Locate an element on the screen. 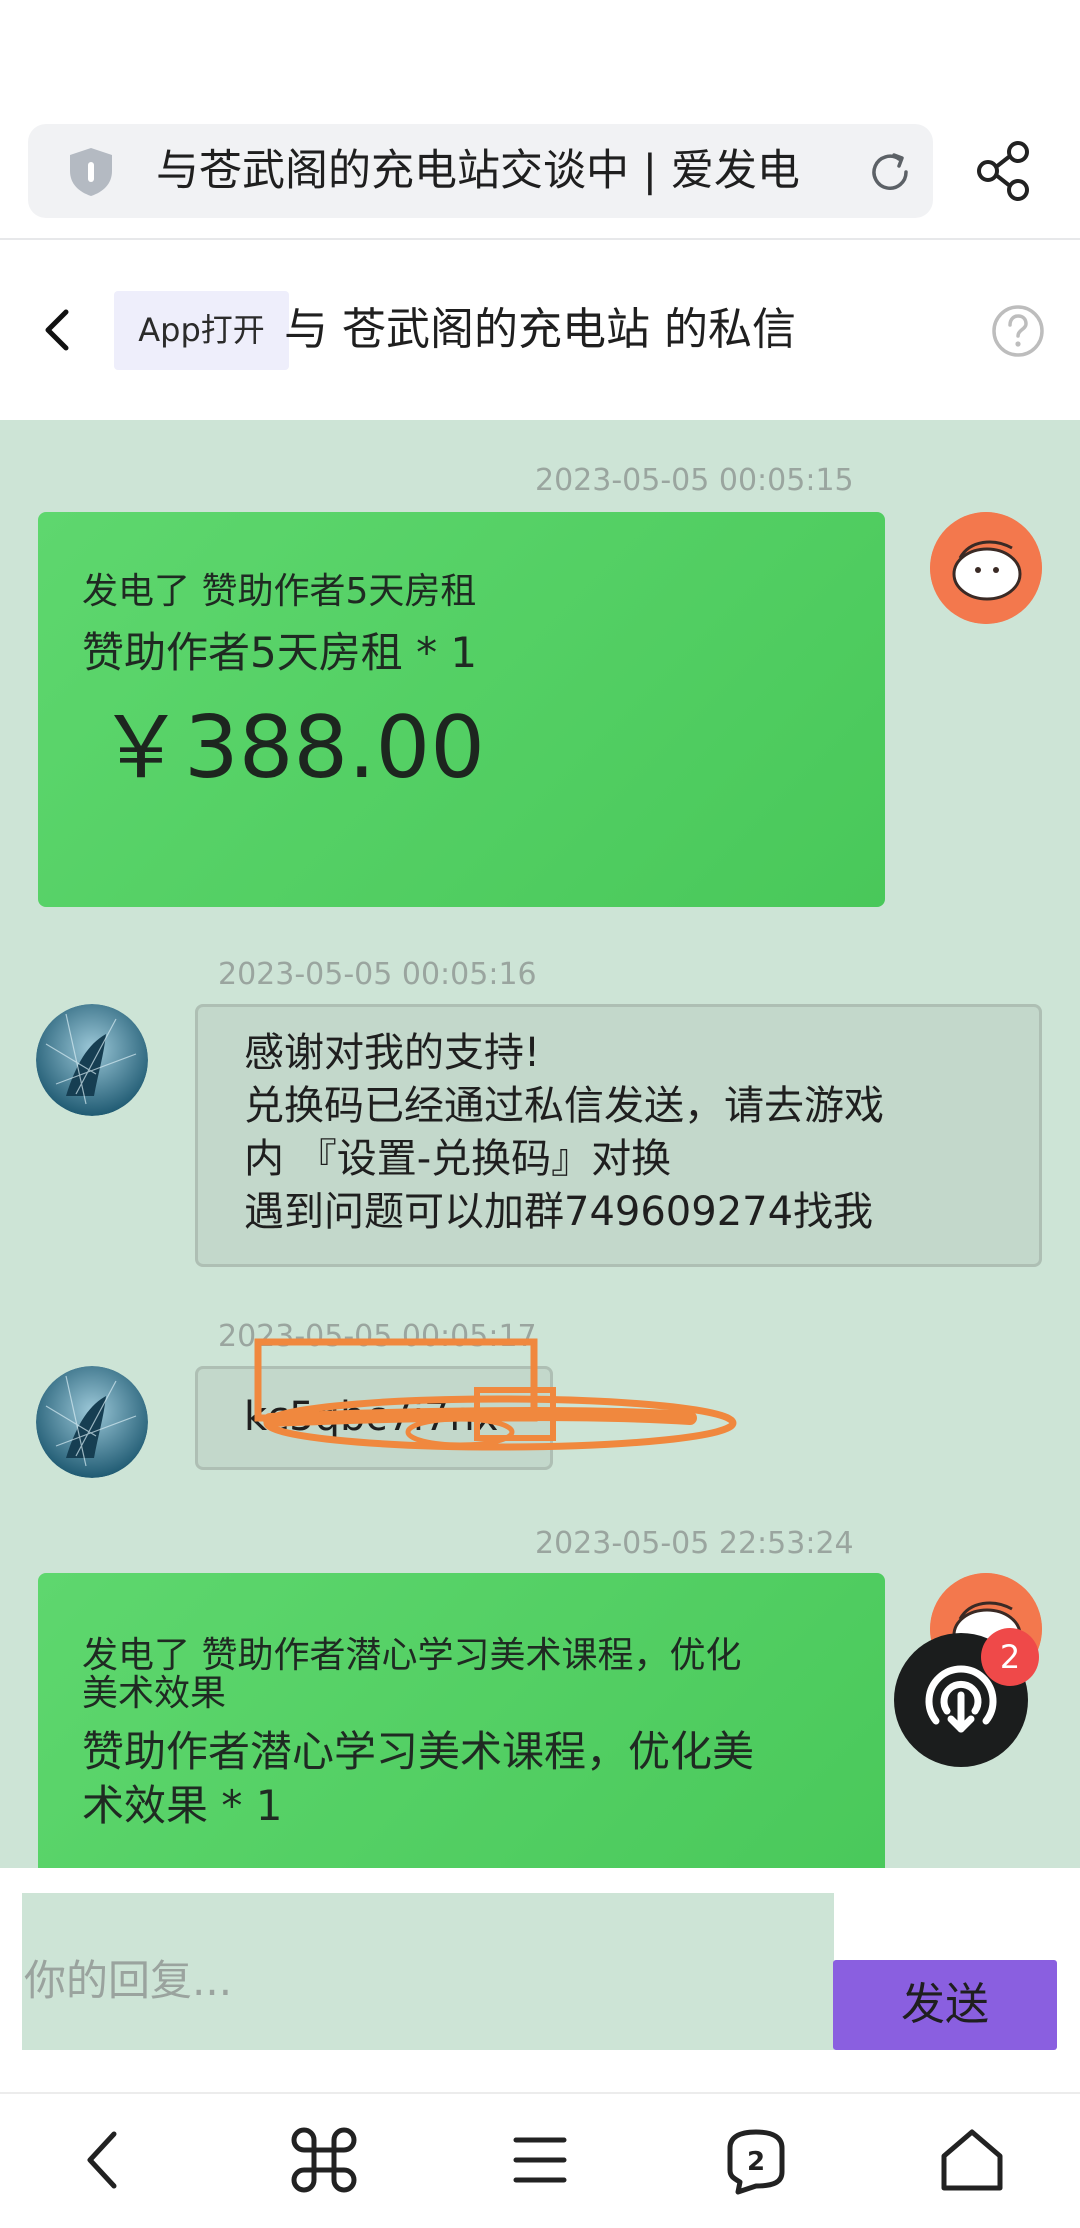  message-timestamp: 2023-05-05 00:05:16 is located at coordinates (377, 974).